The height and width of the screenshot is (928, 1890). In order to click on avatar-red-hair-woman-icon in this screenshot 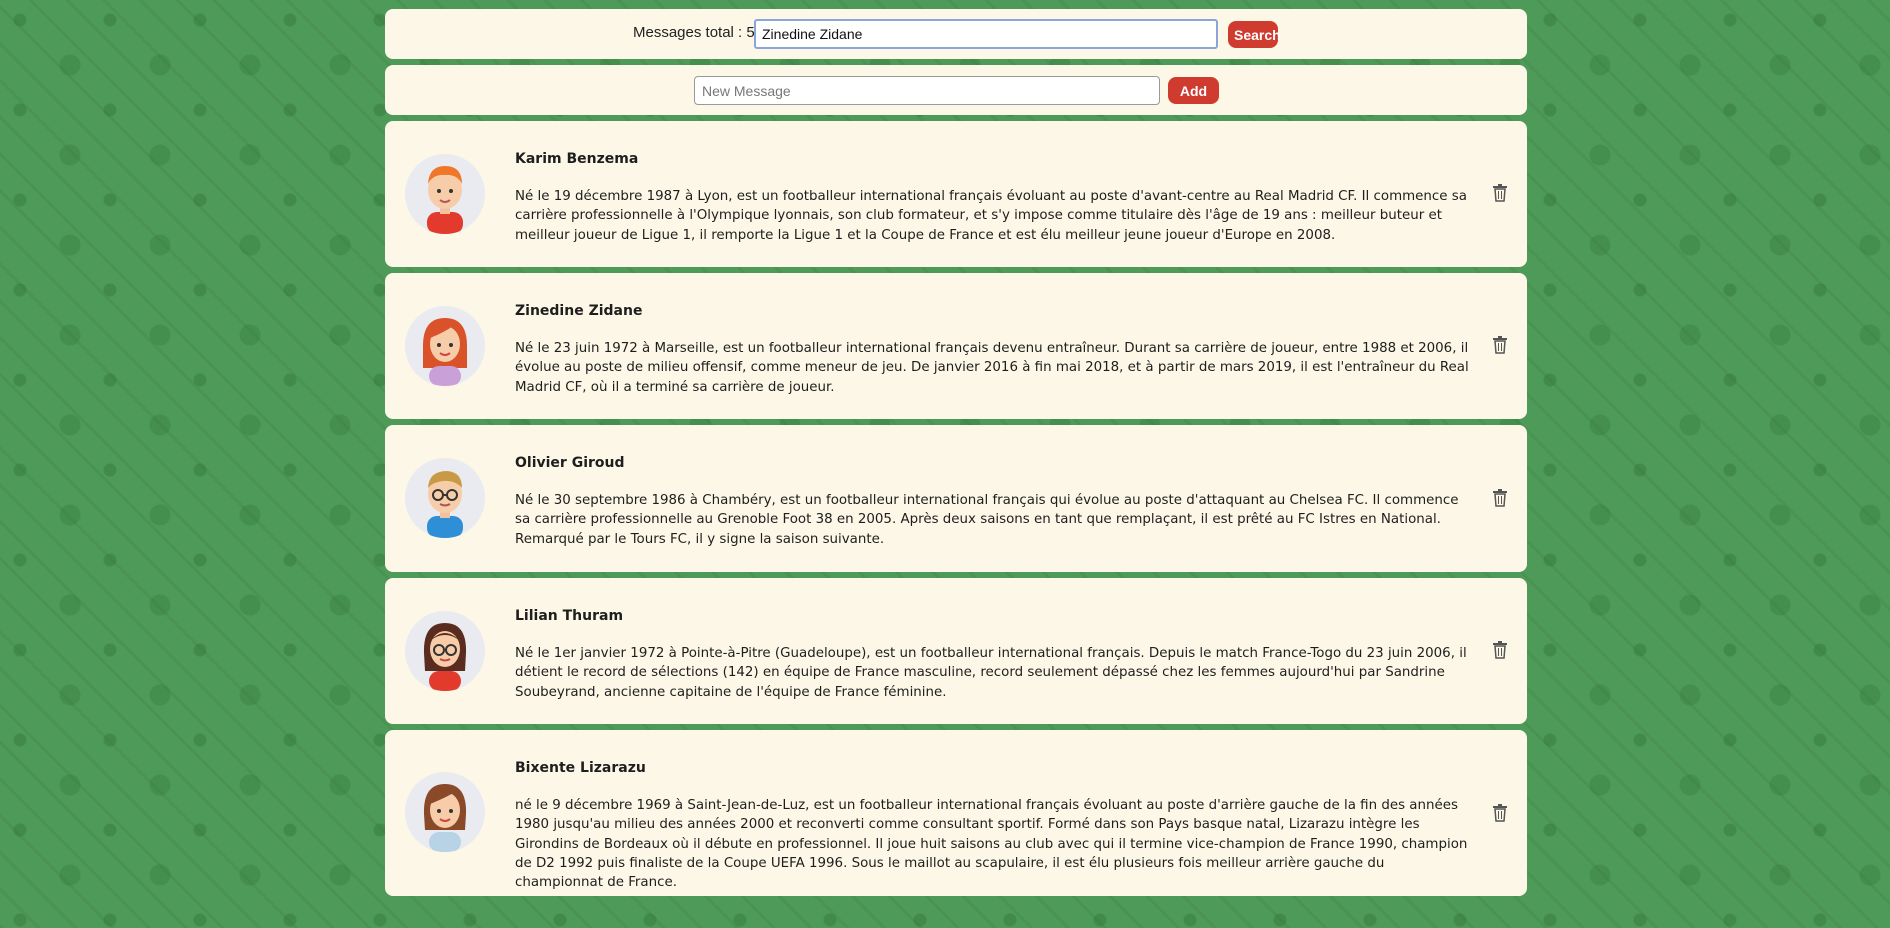, I will do `click(445, 352)`.